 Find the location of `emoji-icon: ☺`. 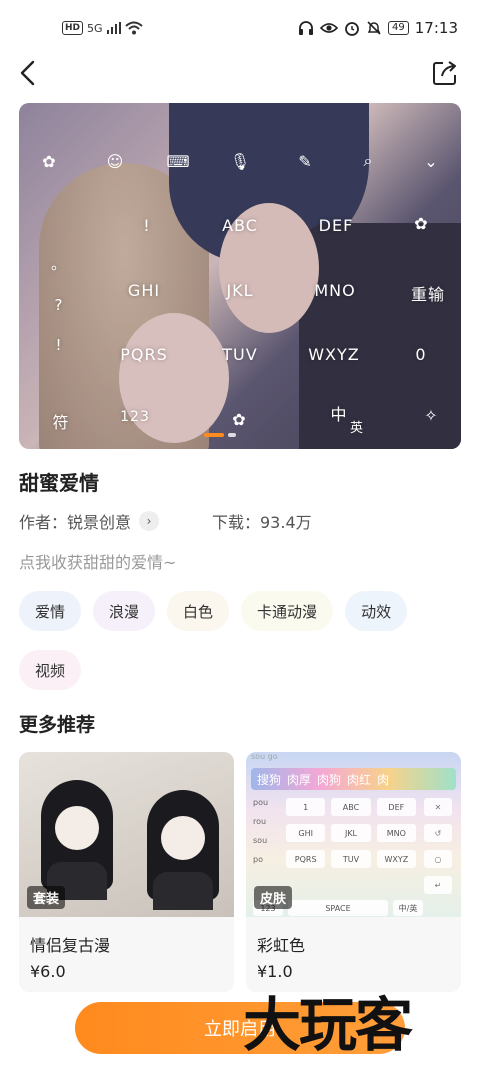

emoji-icon: ☺ is located at coordinates (115, 161).